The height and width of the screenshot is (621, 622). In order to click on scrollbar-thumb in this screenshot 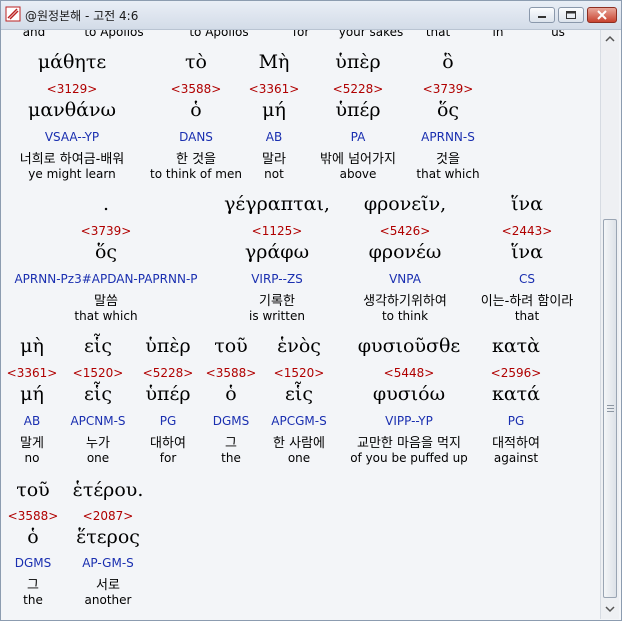, I will do `click(610, 408)`.